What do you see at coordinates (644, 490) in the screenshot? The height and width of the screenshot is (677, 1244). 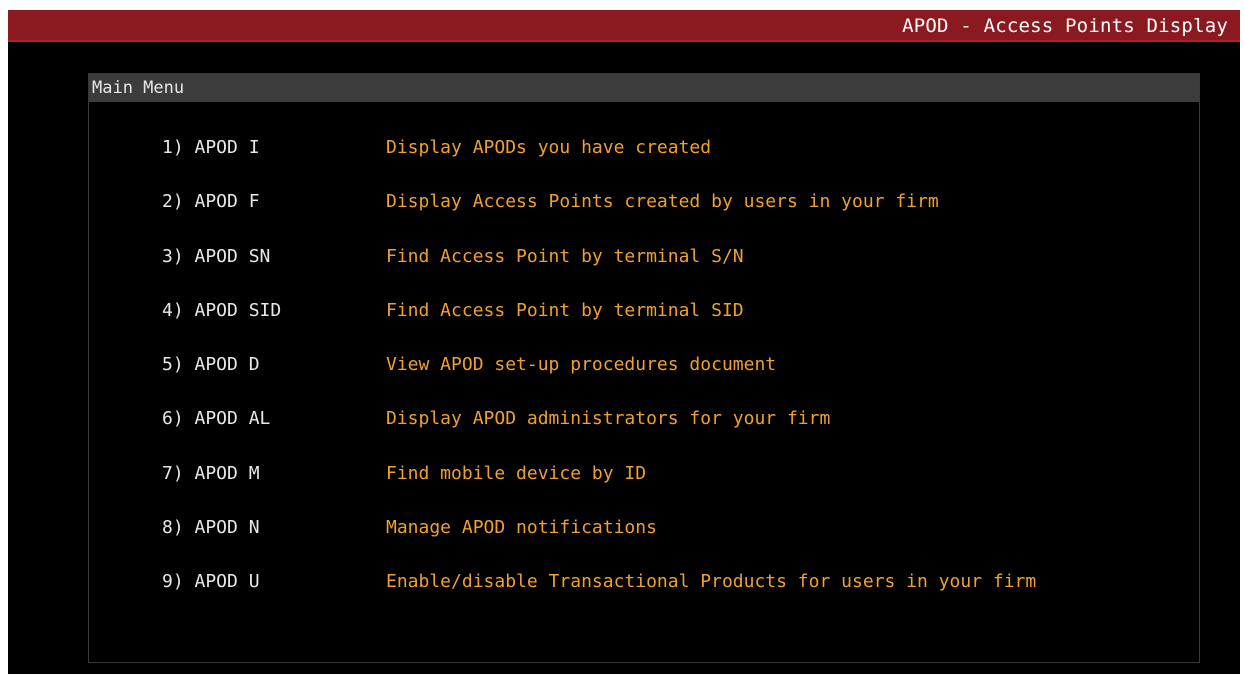 I see `menu-item-apod-m: 7) APOD M Find mobile device by ID` at bounding box center [644, 490].